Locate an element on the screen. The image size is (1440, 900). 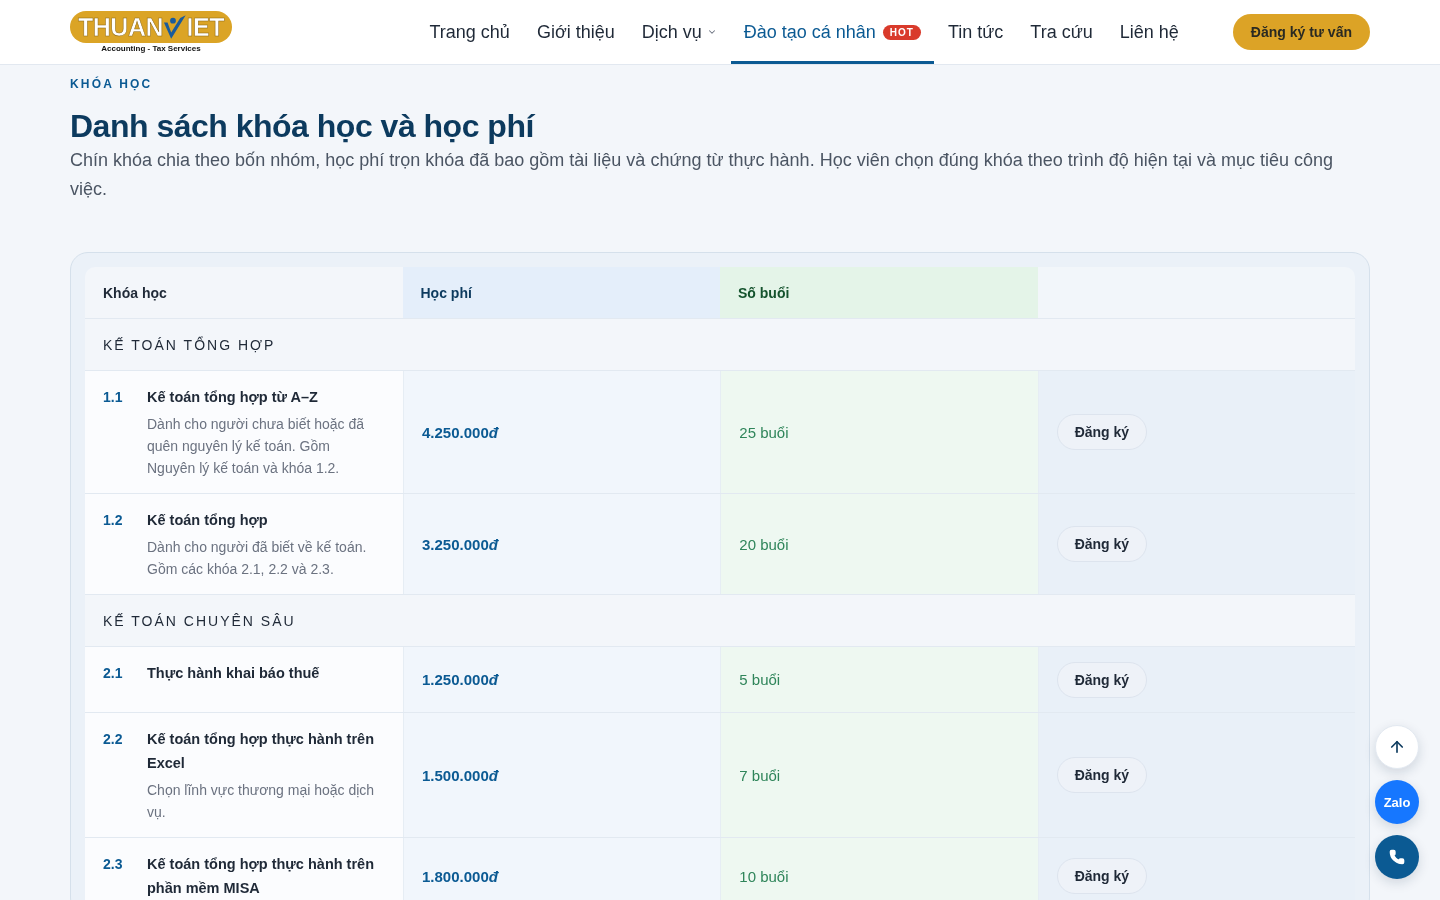
call-button is located at coordinates (1397, 857).